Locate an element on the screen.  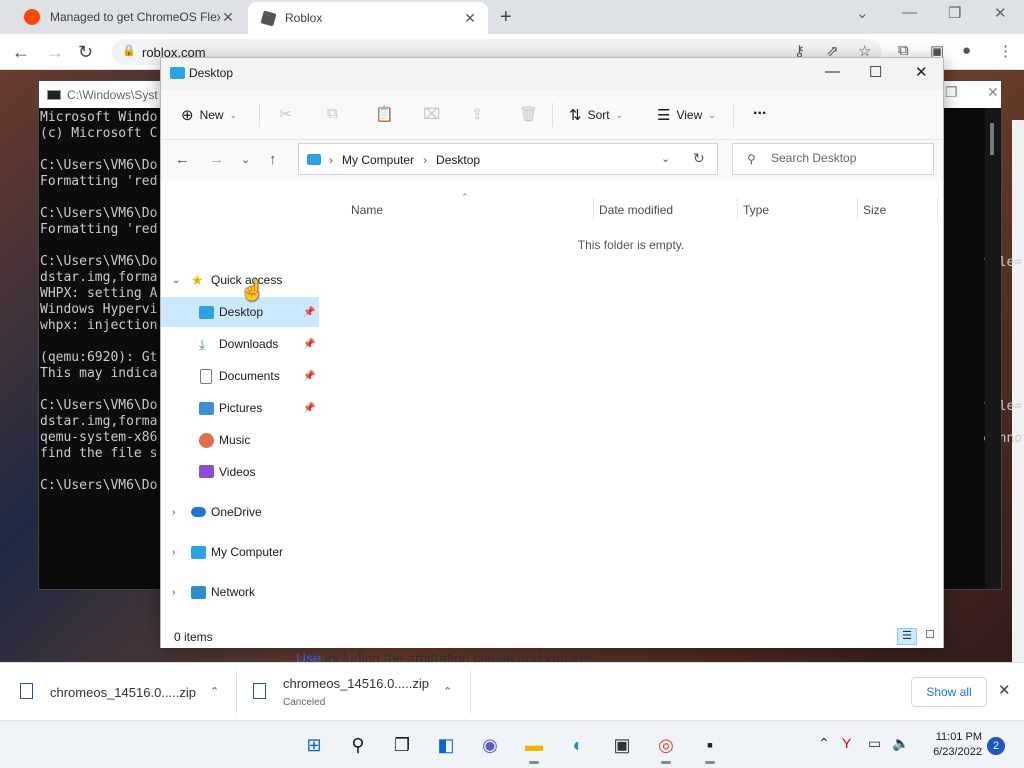
close-downloads-bar-icon: ✕ is located at coordinates (1004, 690).